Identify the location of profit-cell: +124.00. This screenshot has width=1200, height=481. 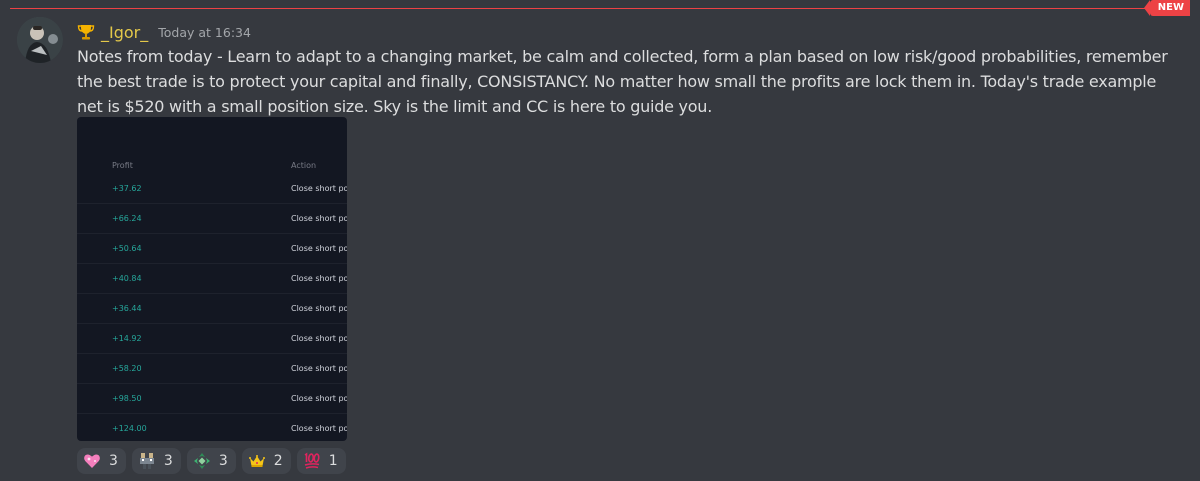
(129, 428).